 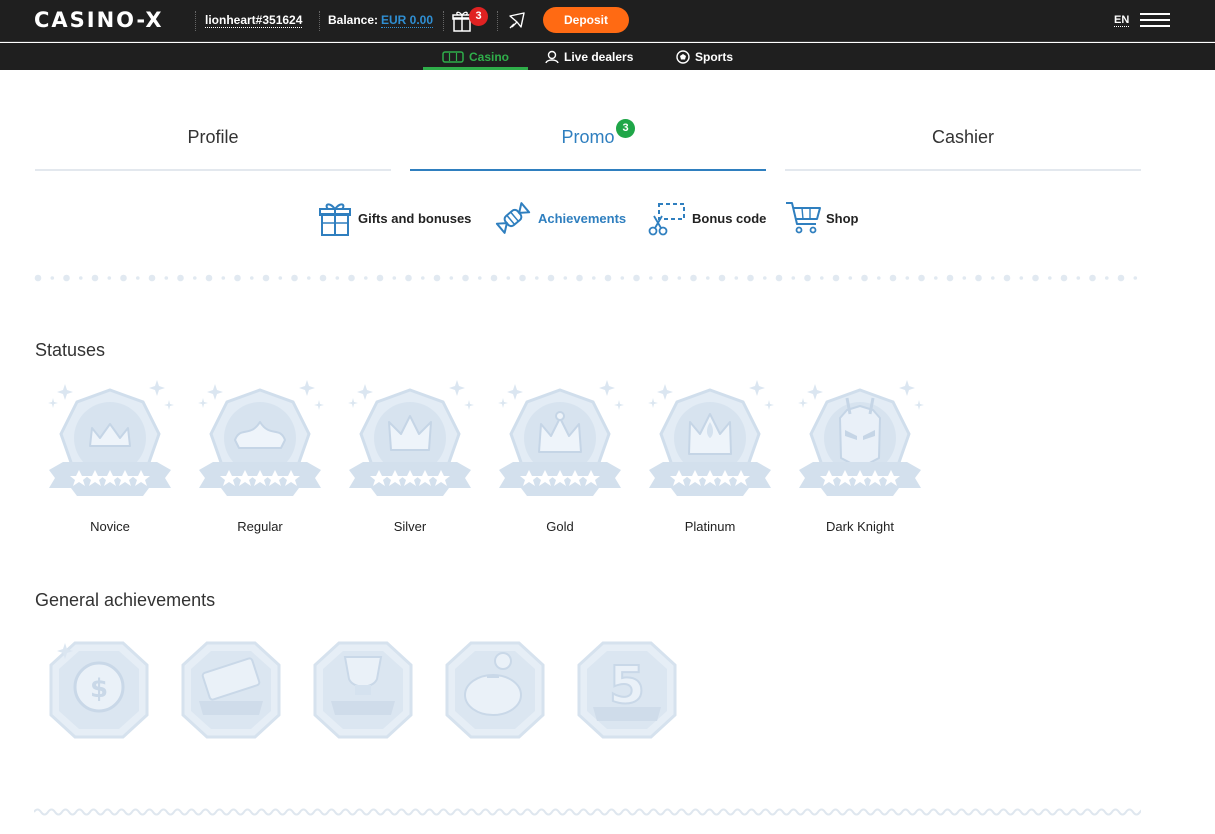 I want to click on cup-winner-achievement, so click(x=363, y=689).